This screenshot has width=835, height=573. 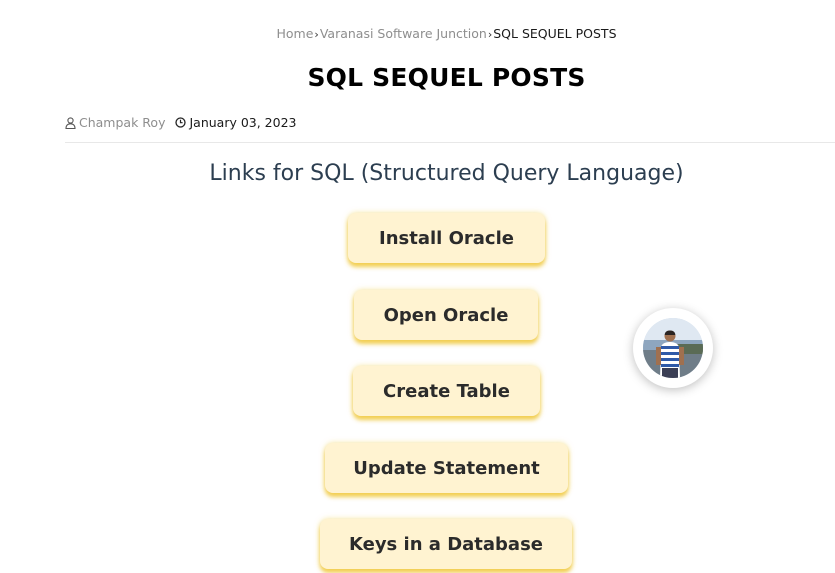 I want to click on author-name: Champak Roy, so click(x=122, y=122).